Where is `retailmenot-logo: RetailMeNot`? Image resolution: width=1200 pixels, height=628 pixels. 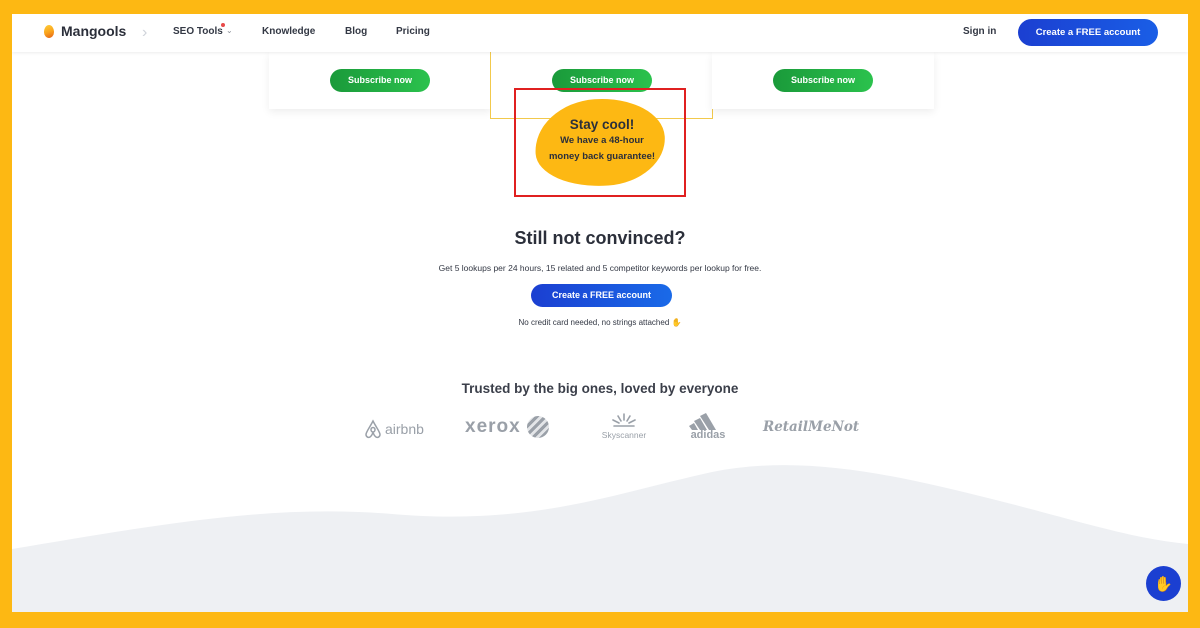
retailmenot-logo: RetailMeNot is located at coordinates (811, 427).